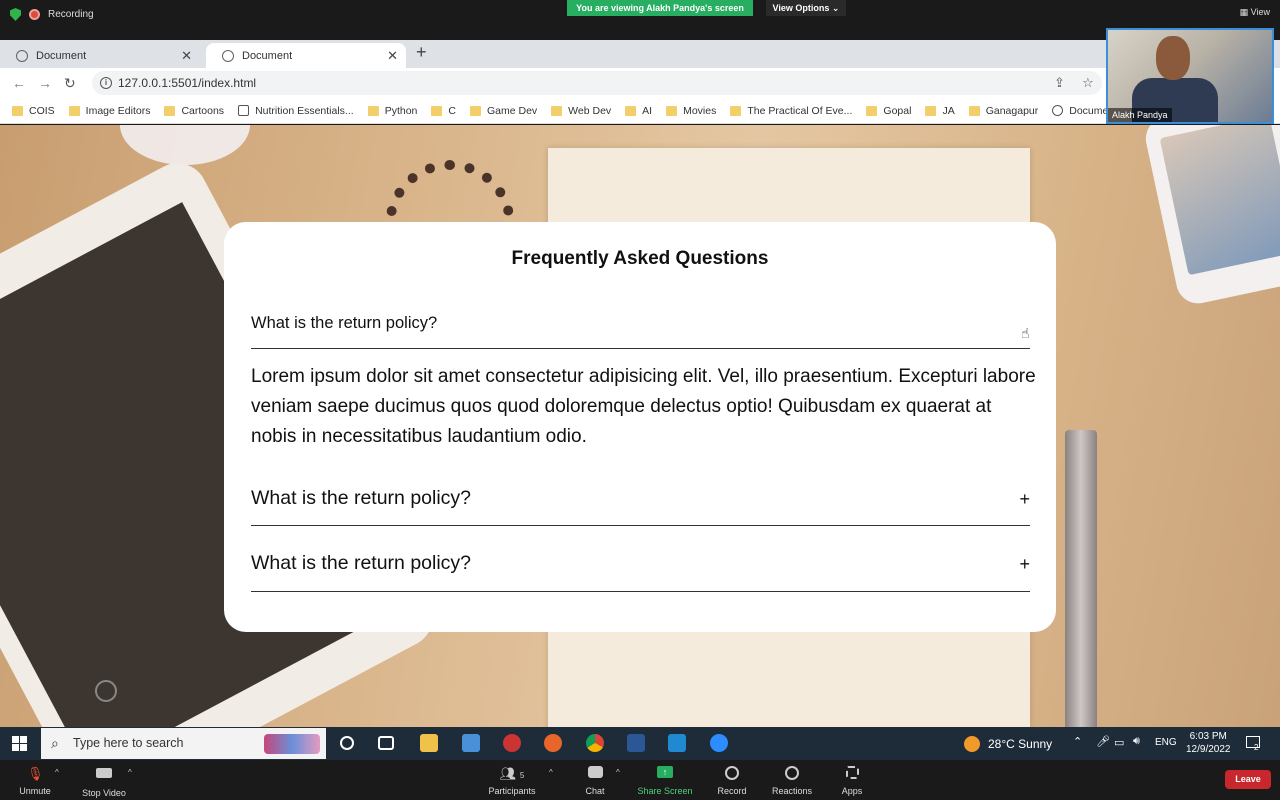 The image size is (1280, 800). Describe the element at coordinates (640, 54) in the screenshot. I see `tab-strip: Document ✕ Document ✕ +` at that location.